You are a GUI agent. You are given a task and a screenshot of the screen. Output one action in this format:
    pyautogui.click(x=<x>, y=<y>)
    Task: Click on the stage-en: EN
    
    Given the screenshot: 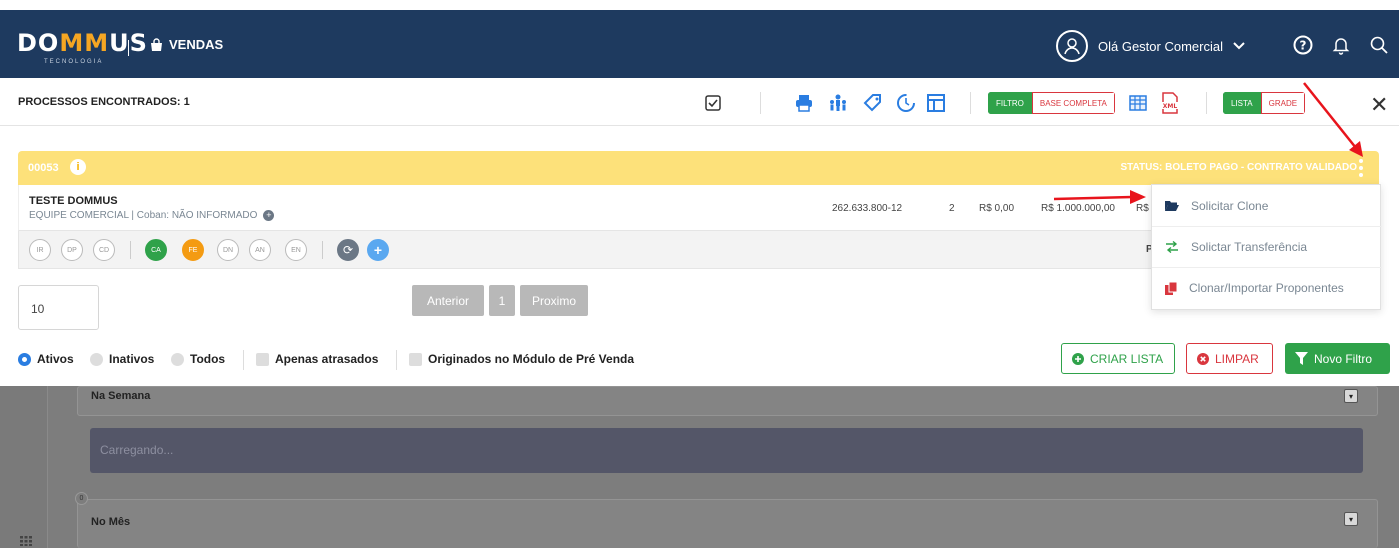 What is the action you would take?
    pyautogui.click(x=296, y=250)
    